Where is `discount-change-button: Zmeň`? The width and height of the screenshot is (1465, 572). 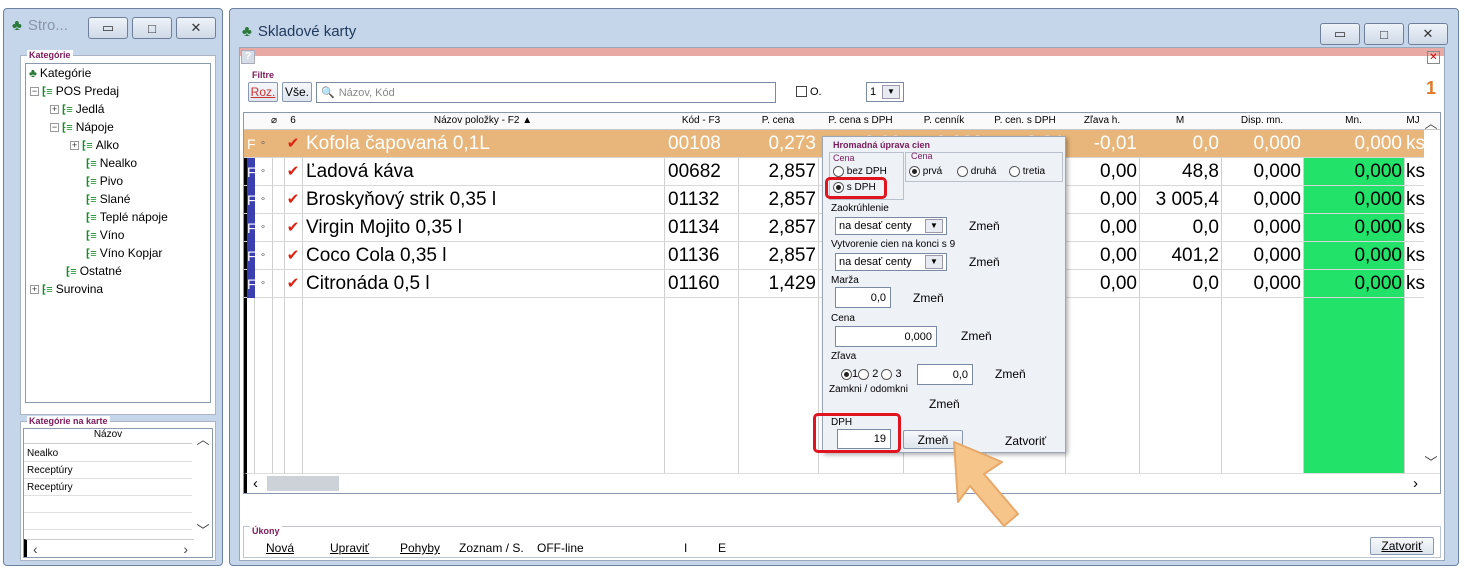 discount-change-button: Zmeň is located at coordinates (1010, 374).